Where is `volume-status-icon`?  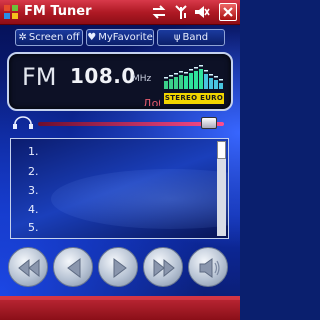
volume-status-icon is located at coordinates (202, 12).